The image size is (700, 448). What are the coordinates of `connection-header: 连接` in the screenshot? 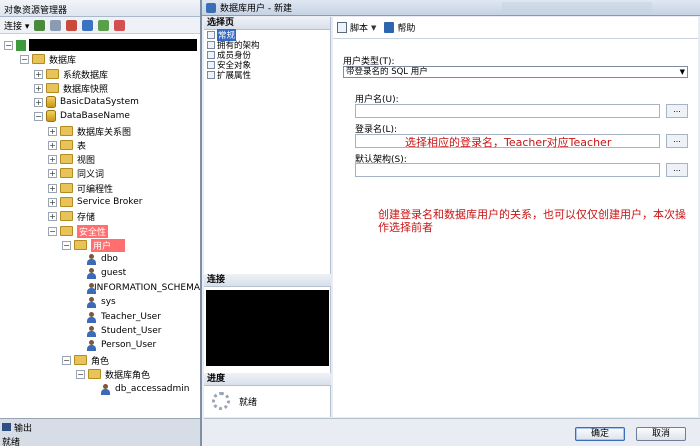 It's located at (267, 280).